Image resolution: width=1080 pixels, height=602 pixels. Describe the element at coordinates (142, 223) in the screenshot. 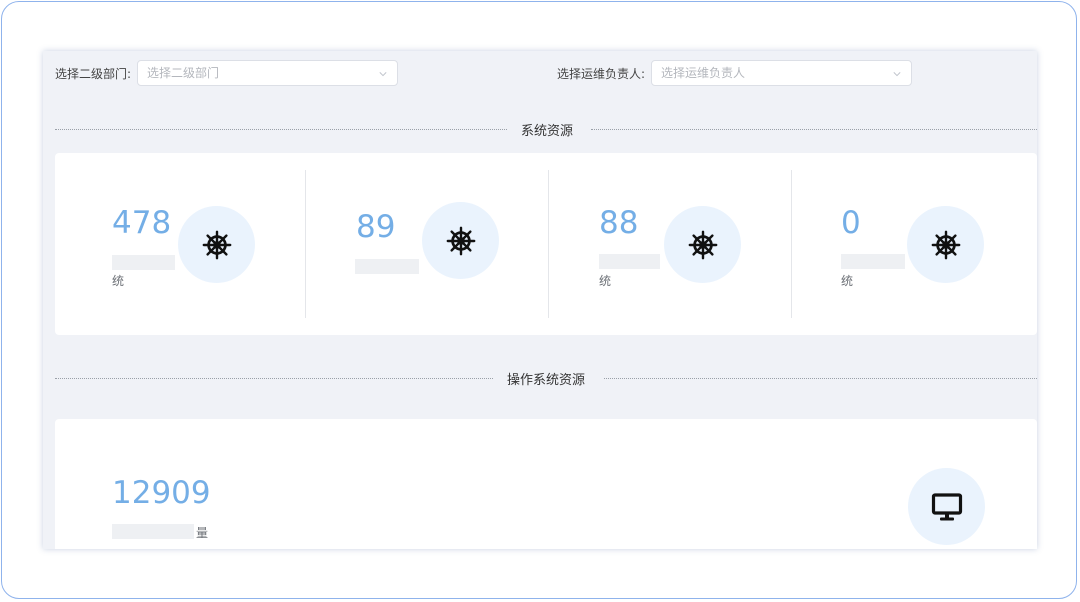

I see `stat-value: 478` at that location.